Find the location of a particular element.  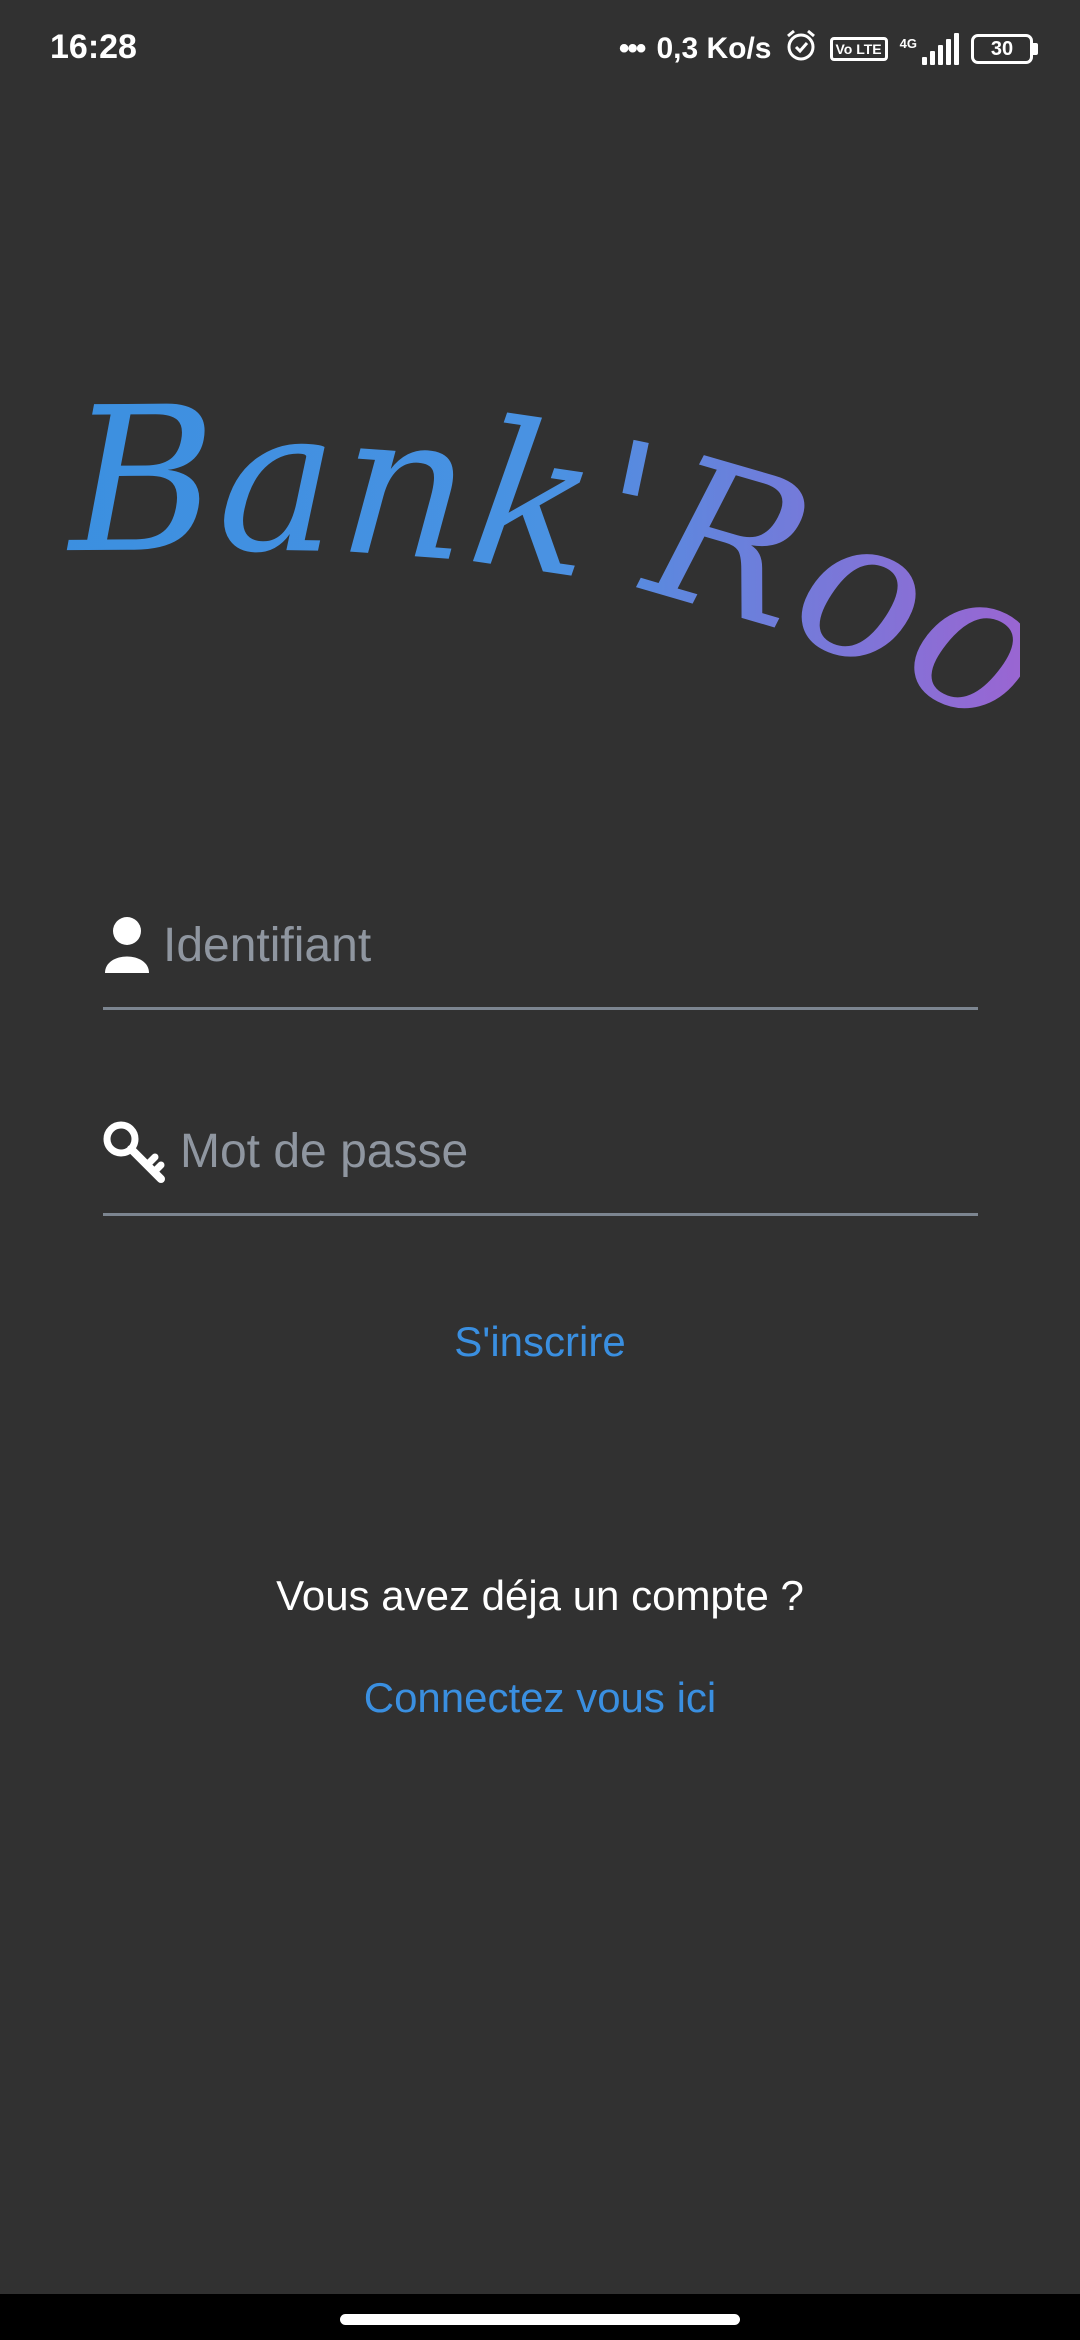

user-icon is located at coordinates (127, 947).